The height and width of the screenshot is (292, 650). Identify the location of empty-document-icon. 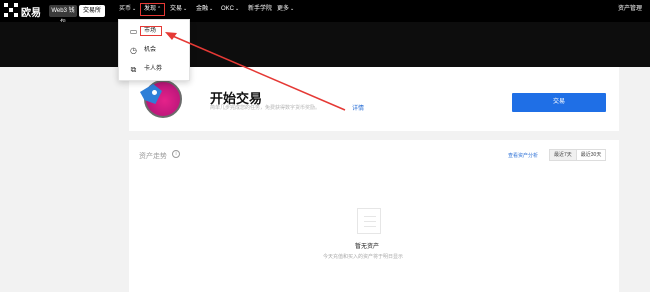
(369, 221).